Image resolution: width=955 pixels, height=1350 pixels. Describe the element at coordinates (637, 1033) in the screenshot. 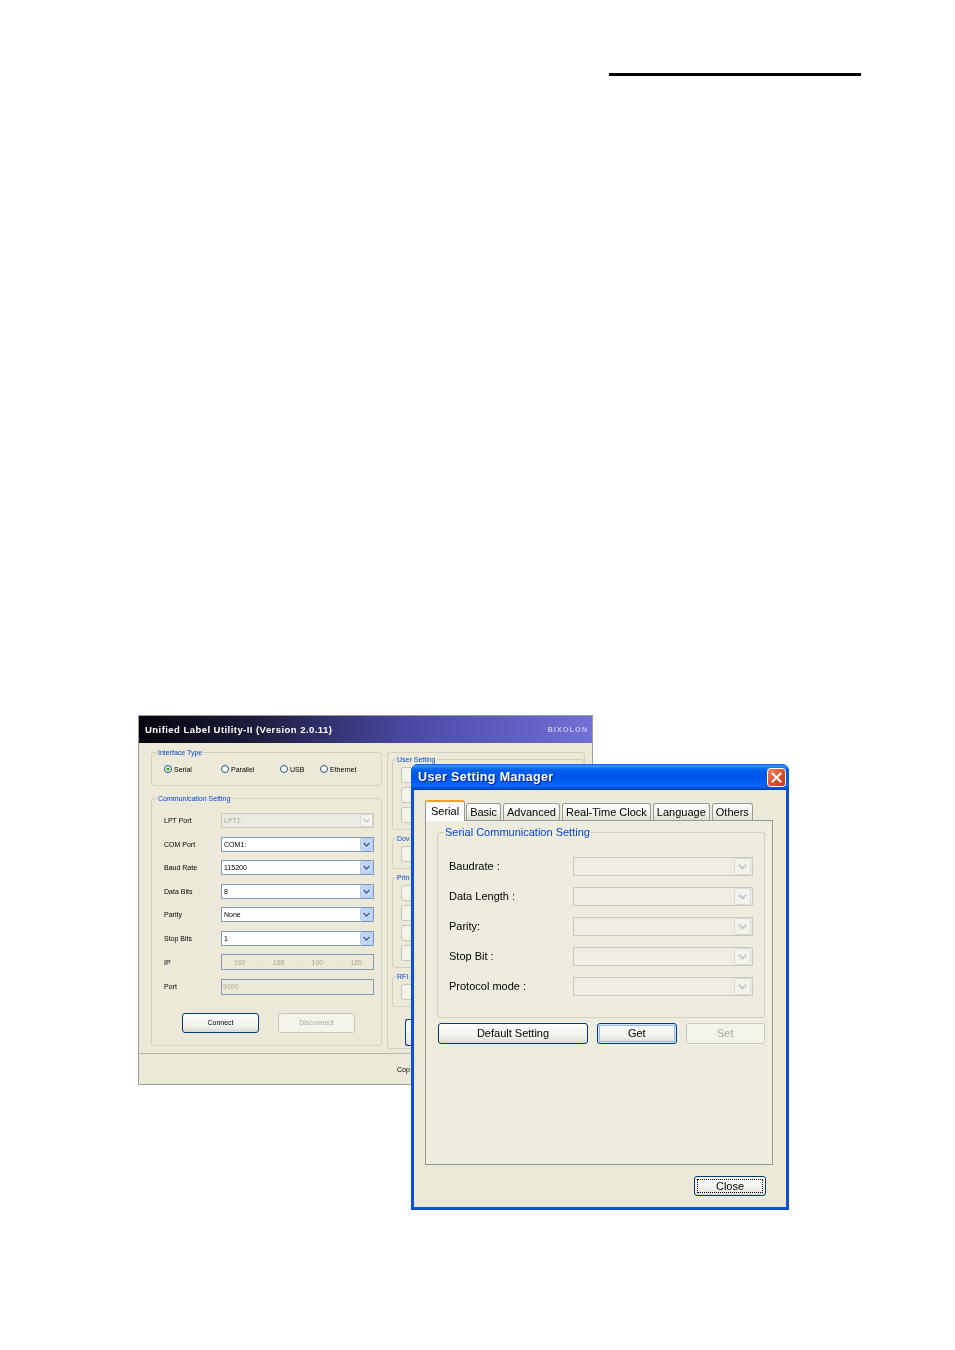

I see `button: Get` at that location.